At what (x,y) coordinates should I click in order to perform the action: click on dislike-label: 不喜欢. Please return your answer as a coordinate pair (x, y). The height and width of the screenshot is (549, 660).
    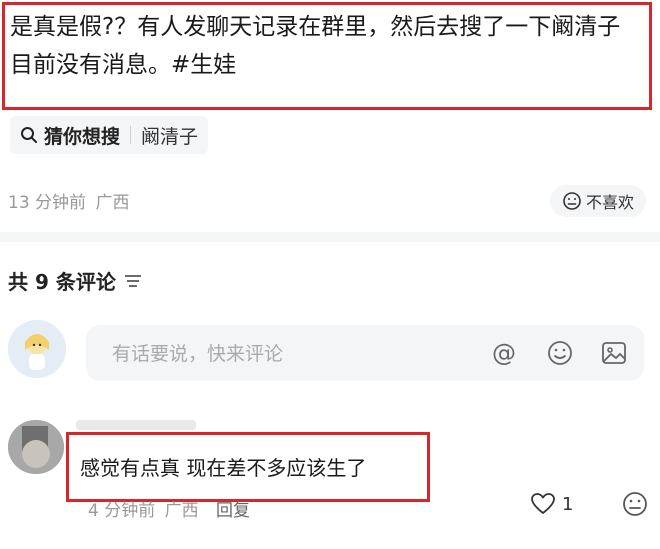
    Looking at the image, I should click on (609, 202).